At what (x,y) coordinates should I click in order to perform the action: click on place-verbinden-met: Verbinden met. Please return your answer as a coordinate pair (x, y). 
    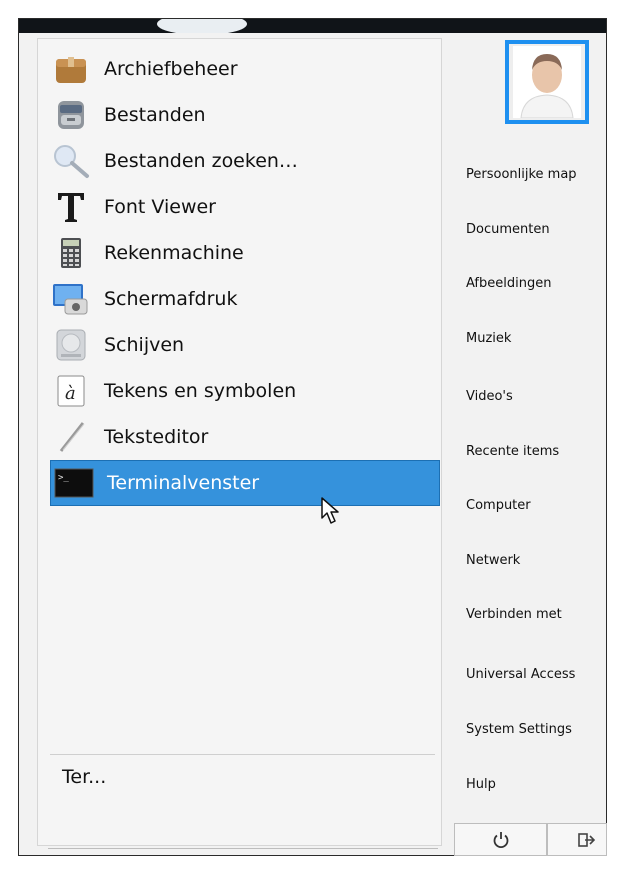
    Looking at the image, I should click on (514, 614).